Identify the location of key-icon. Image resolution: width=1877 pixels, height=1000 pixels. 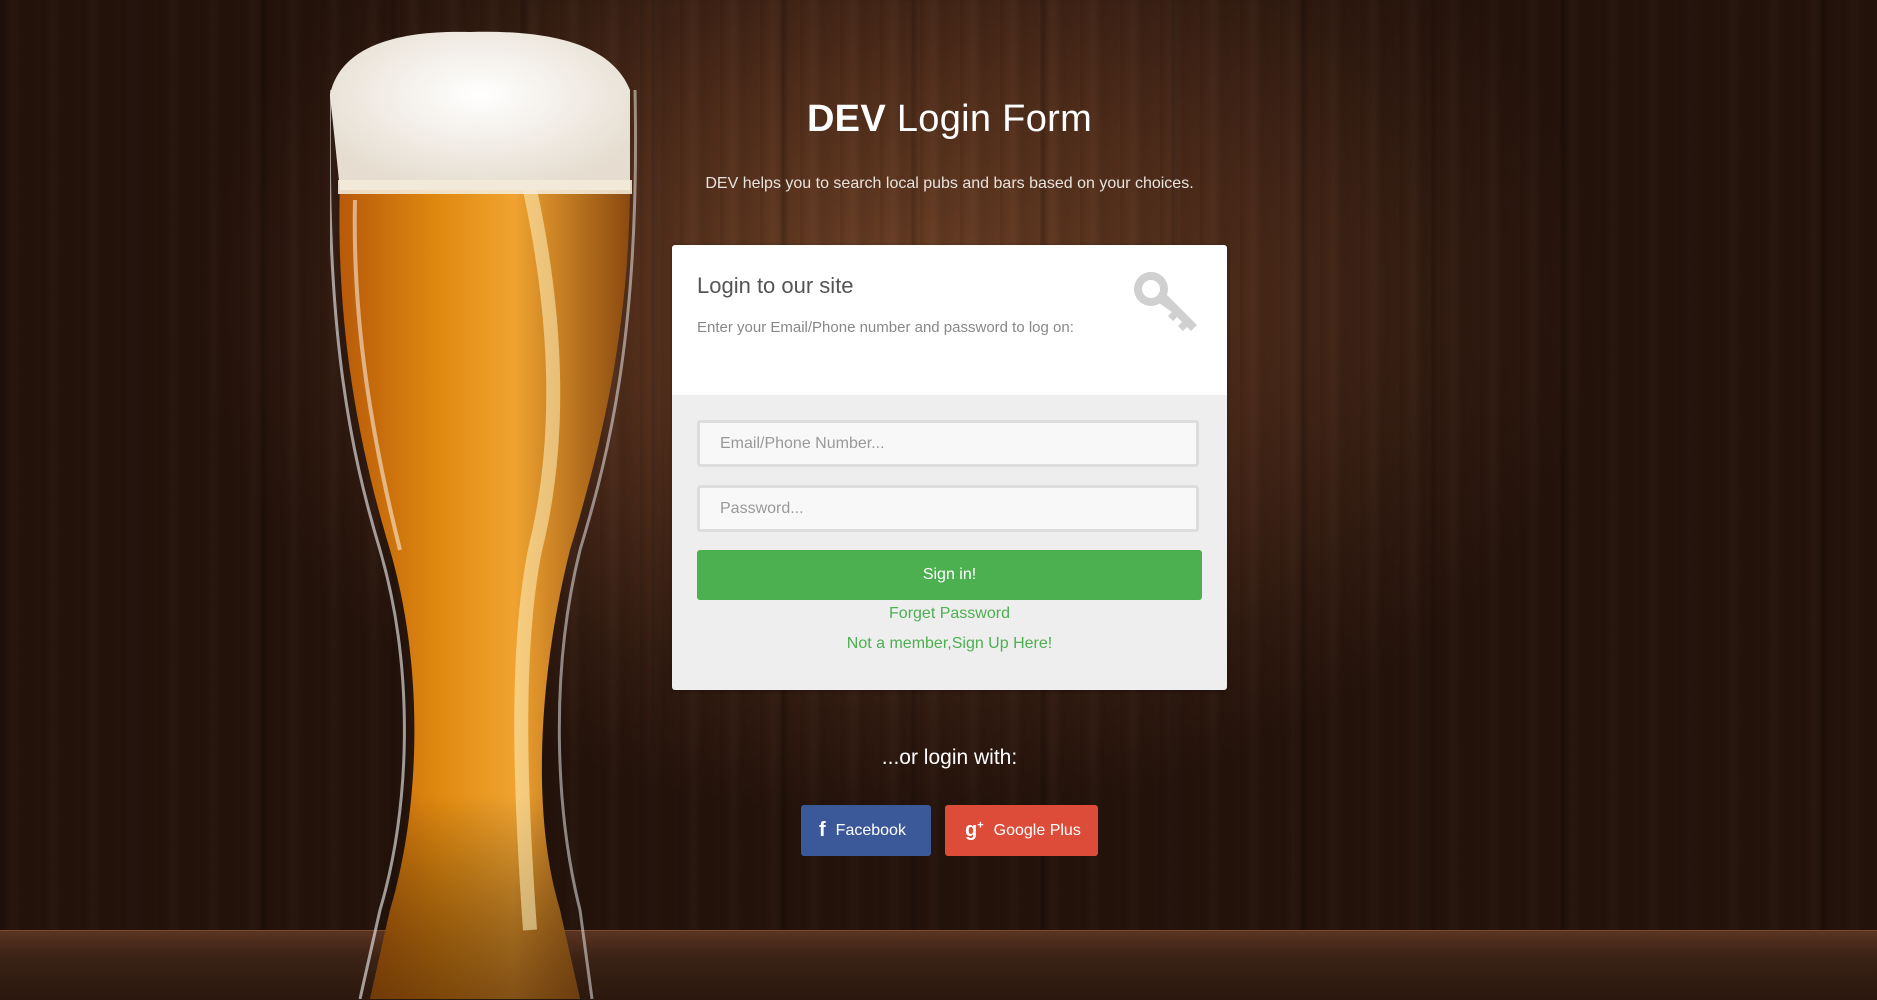
(1165, 301).